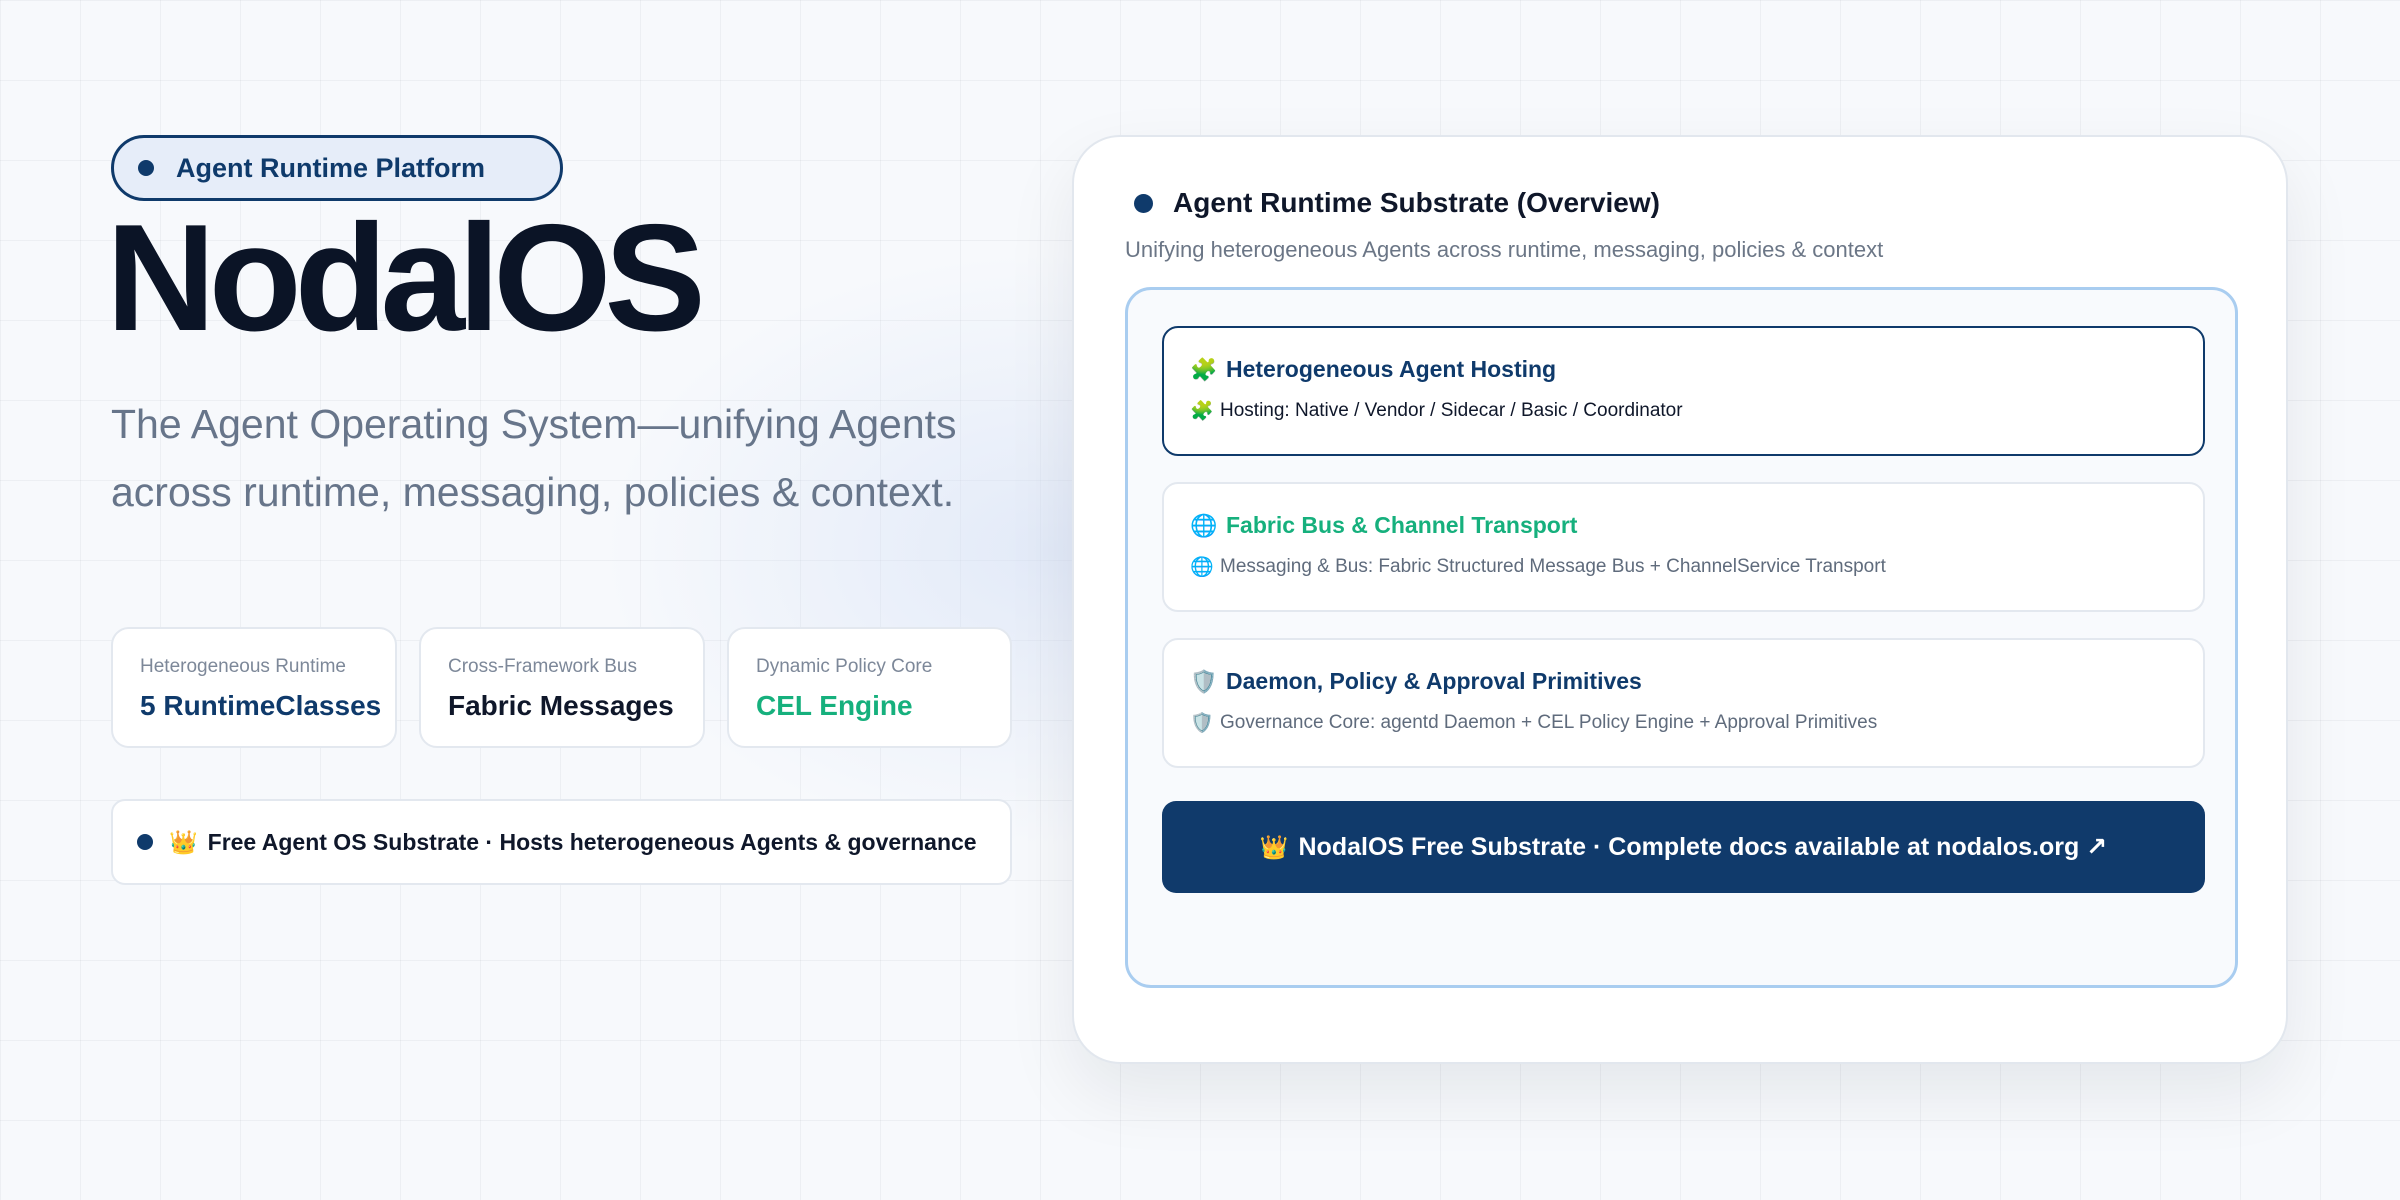  What do you see at coordinates (844, 666) in the screenshot?
I see `stat-caption: Dynamic Policy Core` at bounding box center [844, 666].